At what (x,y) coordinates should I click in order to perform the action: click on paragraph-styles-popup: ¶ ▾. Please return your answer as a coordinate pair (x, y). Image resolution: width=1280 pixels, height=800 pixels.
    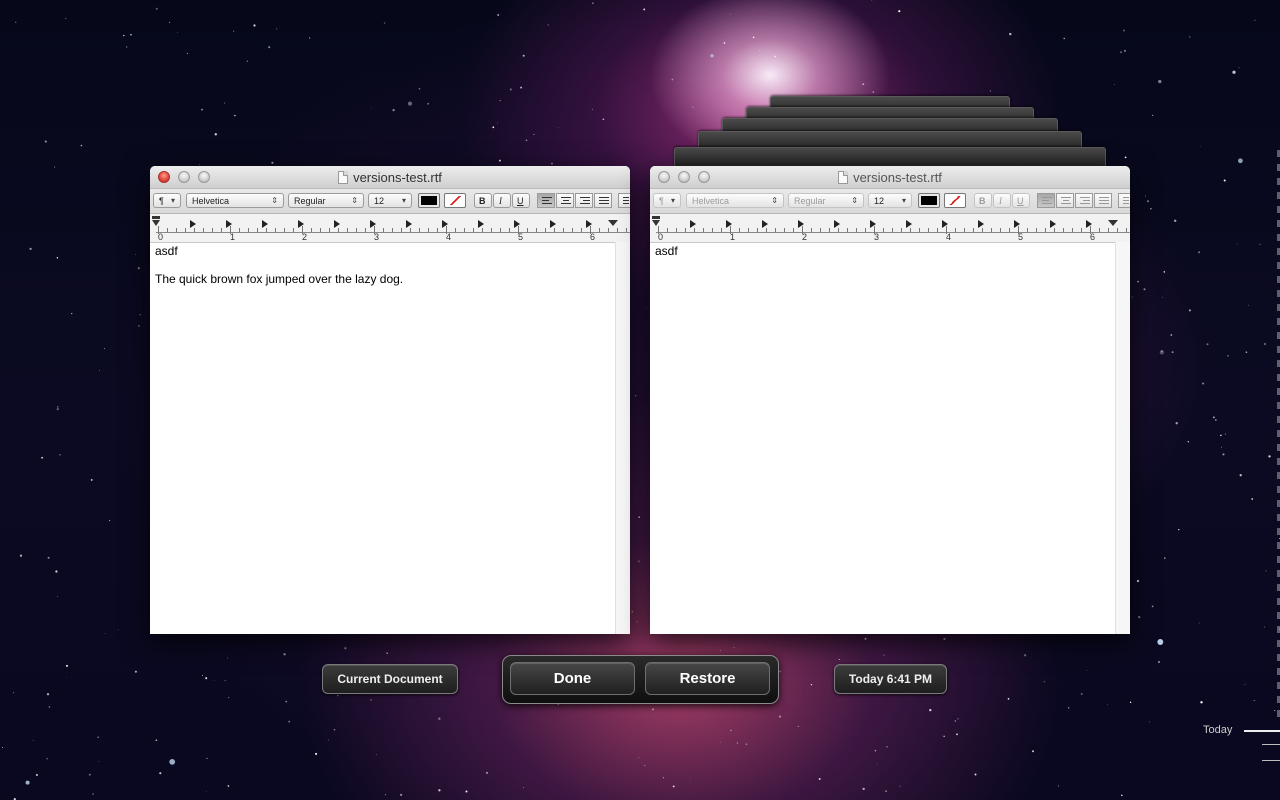
    Looking at the image, I should click on (167, 200).